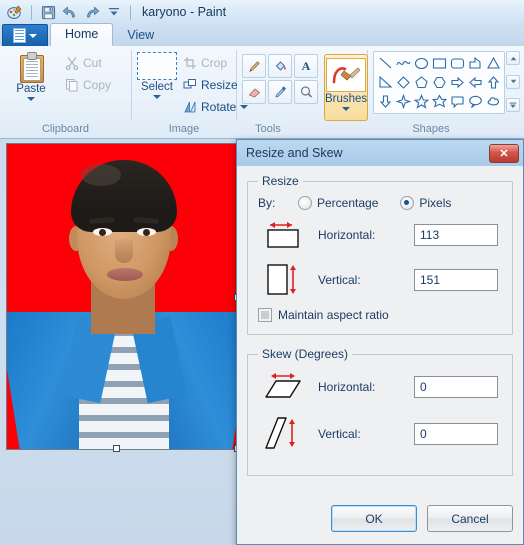 This screenshot has height=545, width=524. I want to click on scroll-more-icon, so click(513, 105).